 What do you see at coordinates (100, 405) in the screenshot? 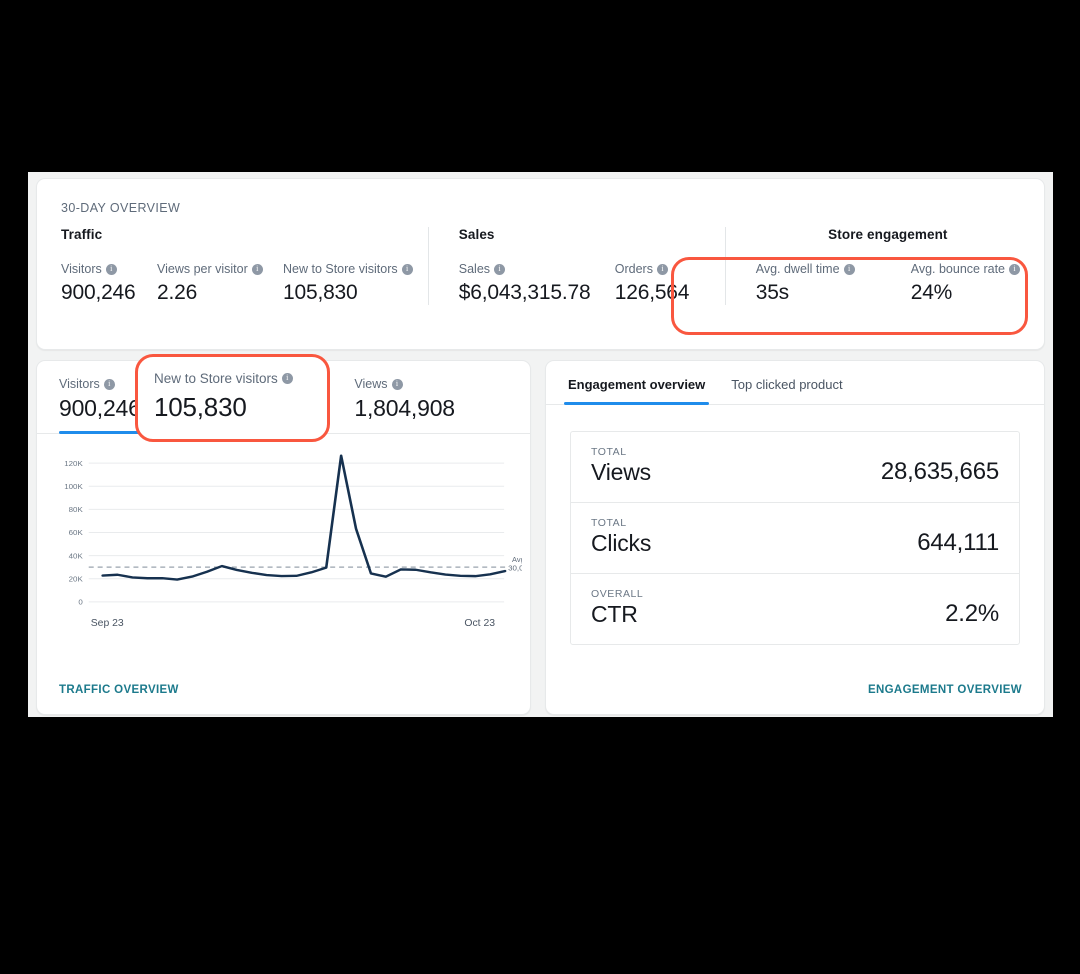
I see `traffic-tab-visitors: Visitors 900,246` at bounding box center [100, 405].